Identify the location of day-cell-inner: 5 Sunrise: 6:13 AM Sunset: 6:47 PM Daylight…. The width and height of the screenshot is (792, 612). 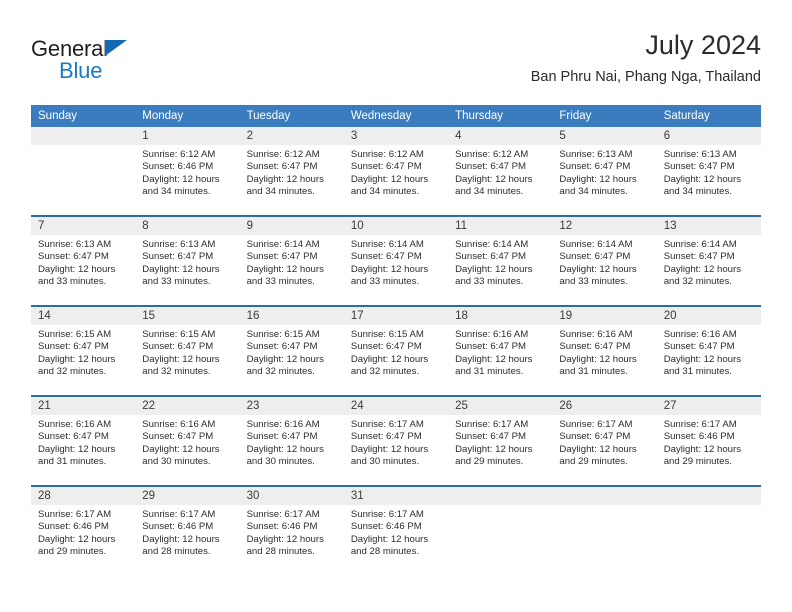
(604, 171).